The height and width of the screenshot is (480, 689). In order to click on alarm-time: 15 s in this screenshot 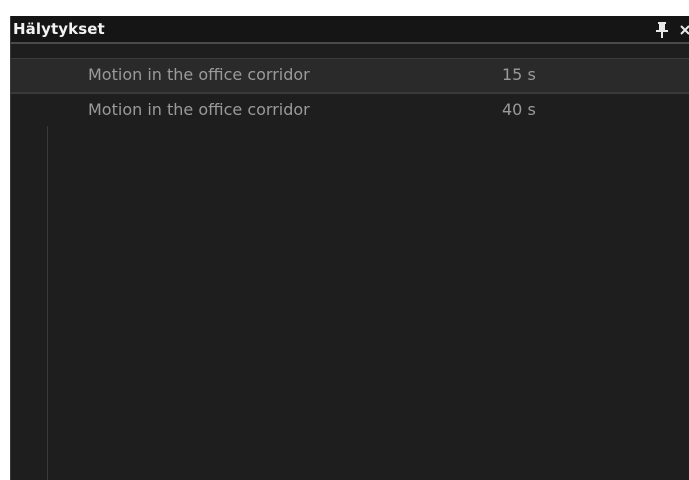, I will do `click(519, 74)`.